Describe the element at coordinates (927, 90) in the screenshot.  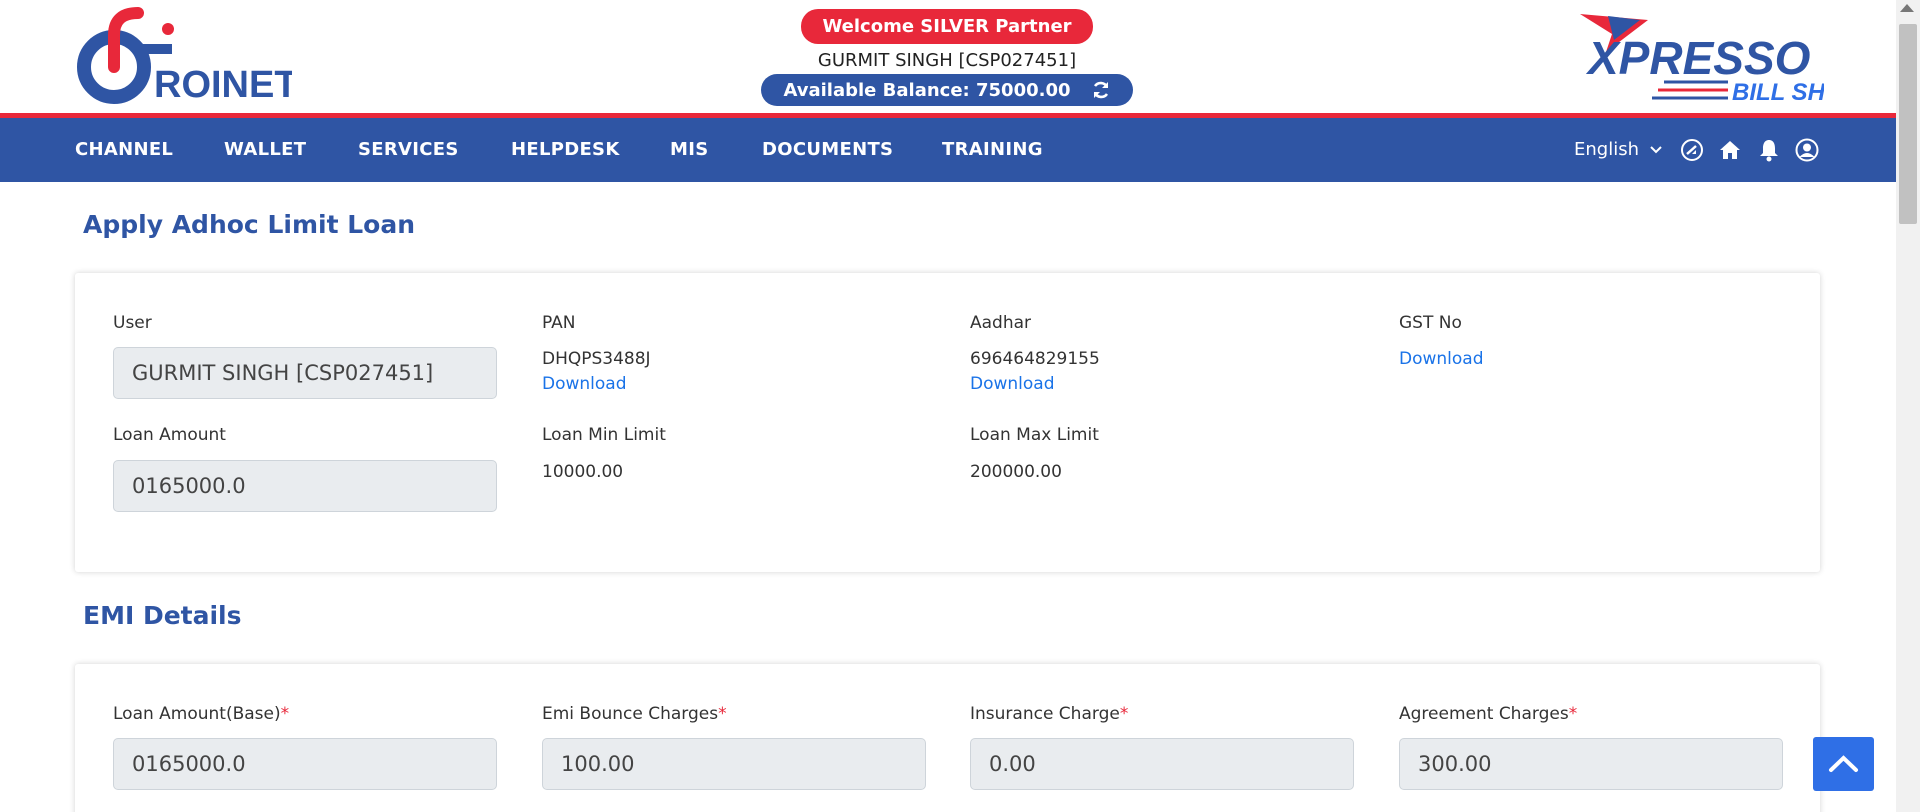
I see `balance-text: Available Balance: 75000.00` at that location.